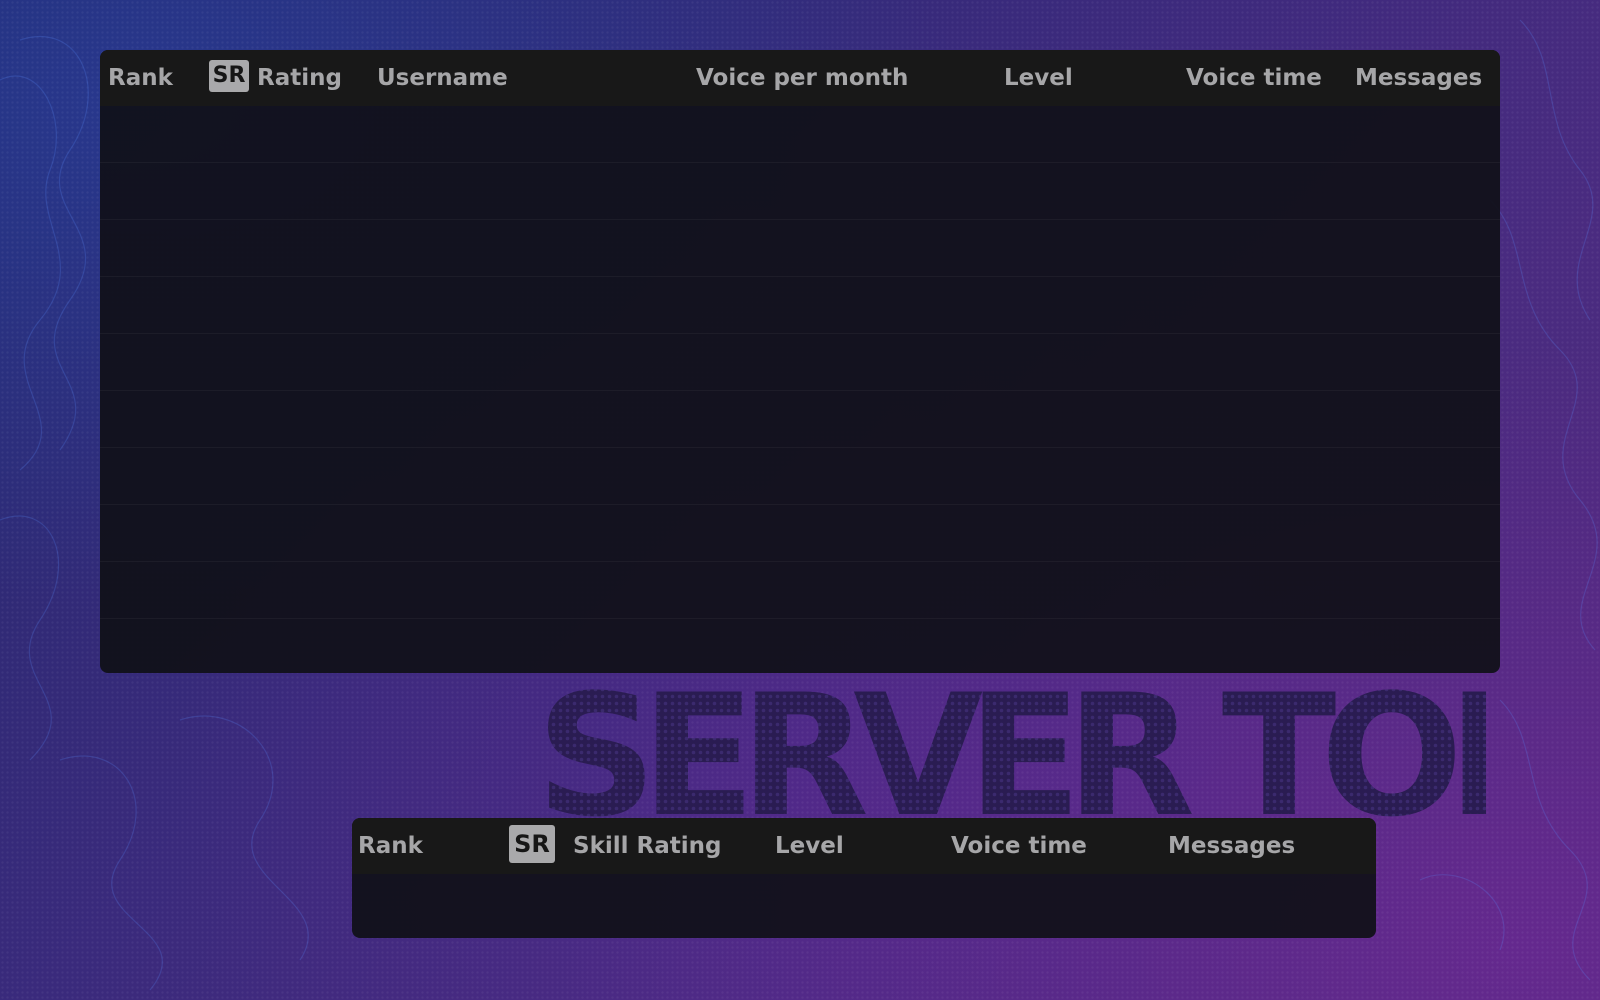  Describe the element at coordinates (1418, 78) in the screenshot. I see `col-messages: Messages` at that location.